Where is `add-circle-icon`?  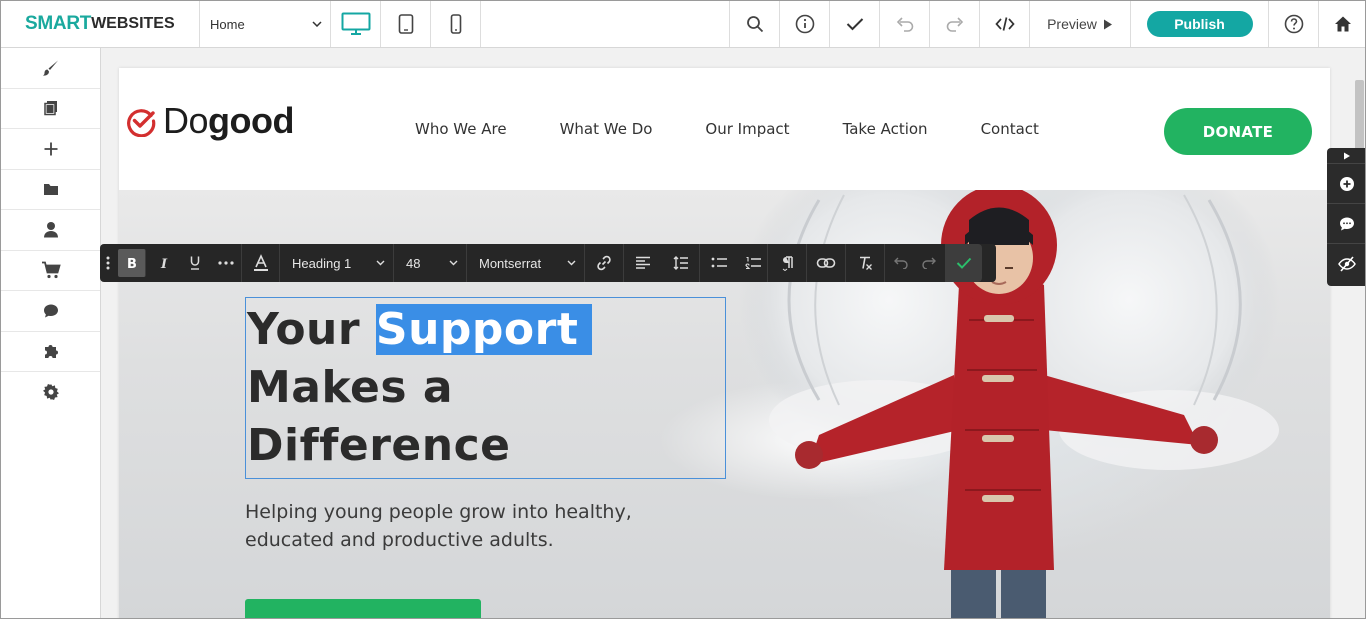 add-circle-icon is located at coordinates (1347, 183).